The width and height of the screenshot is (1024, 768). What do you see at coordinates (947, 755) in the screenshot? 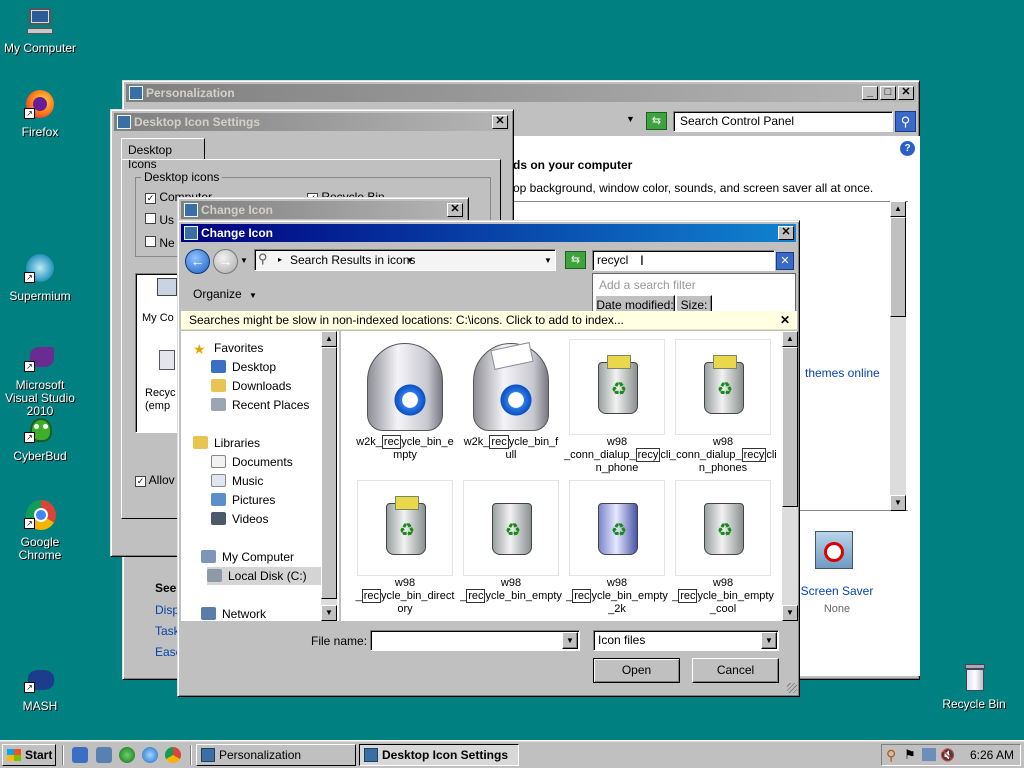
I see `volume-muted-icon: 🔇` at bounding box center [947, 755].